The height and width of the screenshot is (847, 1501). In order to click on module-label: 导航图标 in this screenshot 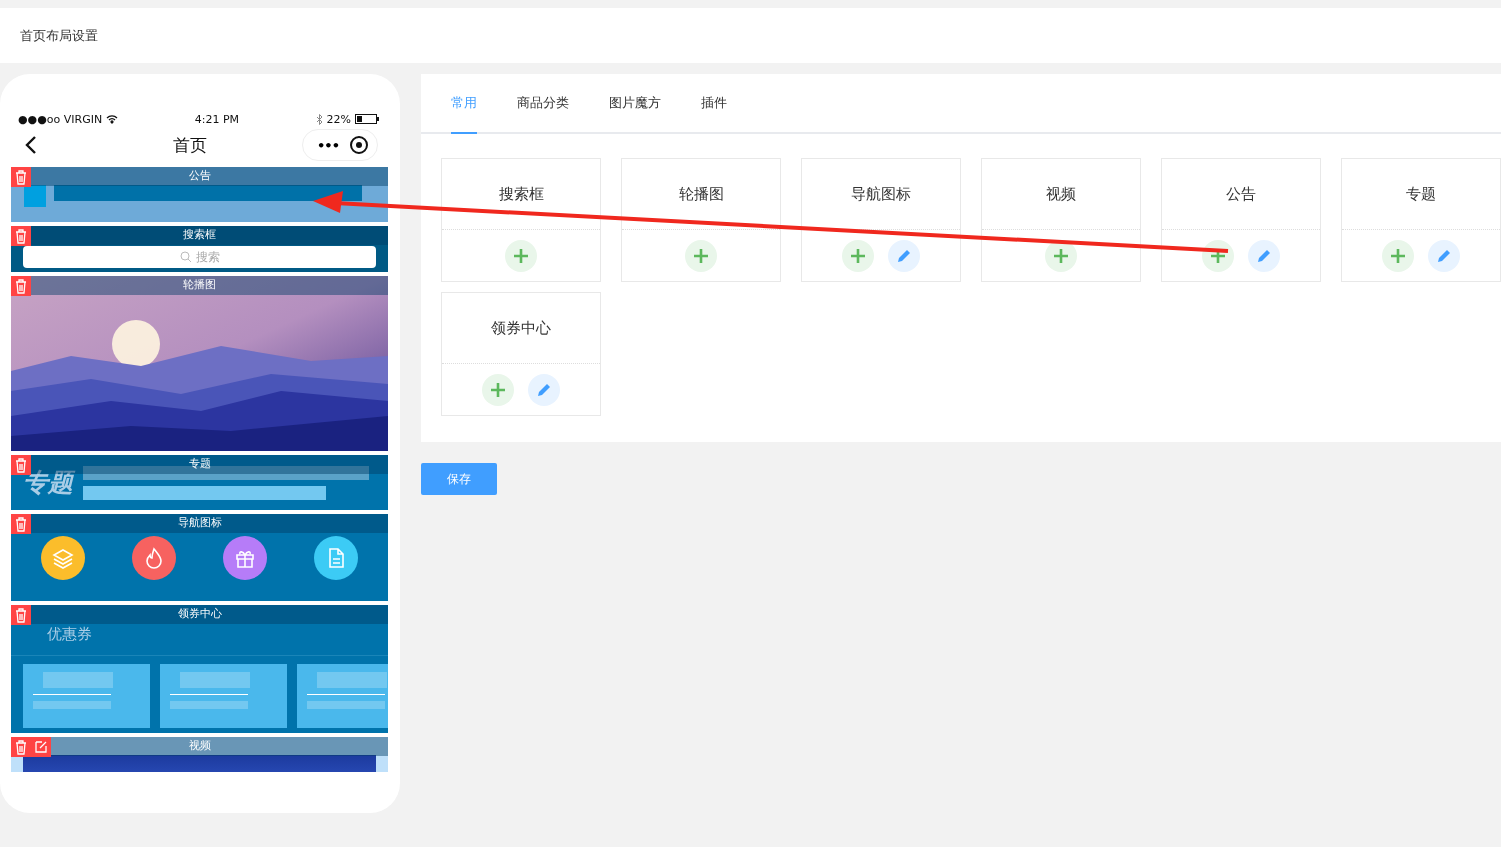, I will do `click(199, 523)`.